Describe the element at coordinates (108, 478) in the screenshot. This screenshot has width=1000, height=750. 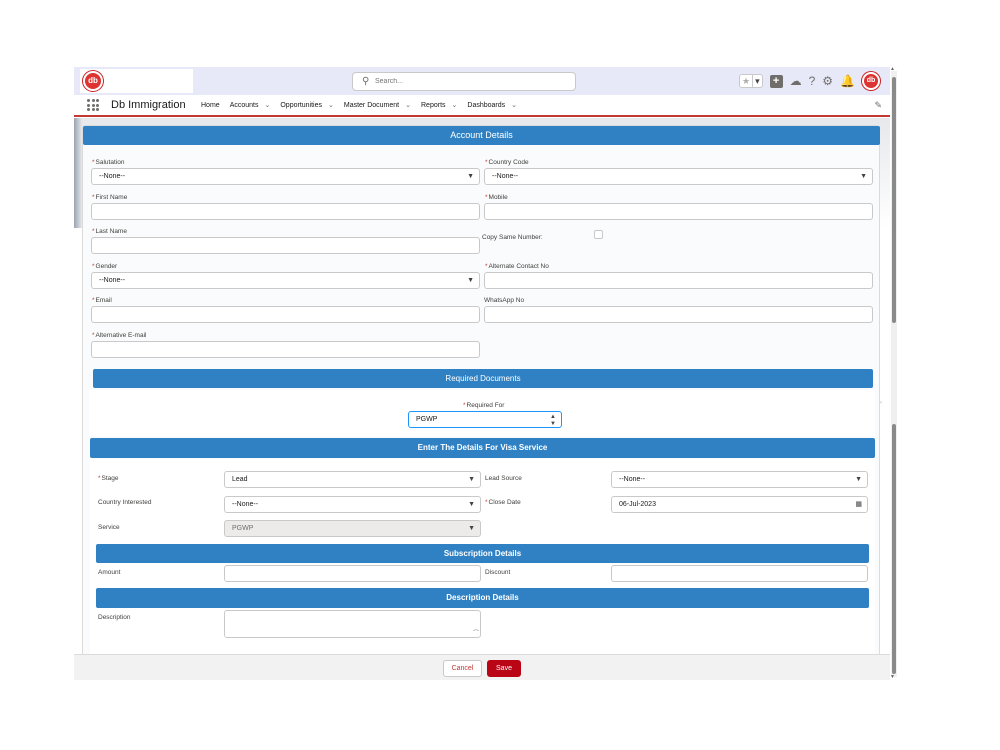
I see `stage-label: *Stage` at that location.